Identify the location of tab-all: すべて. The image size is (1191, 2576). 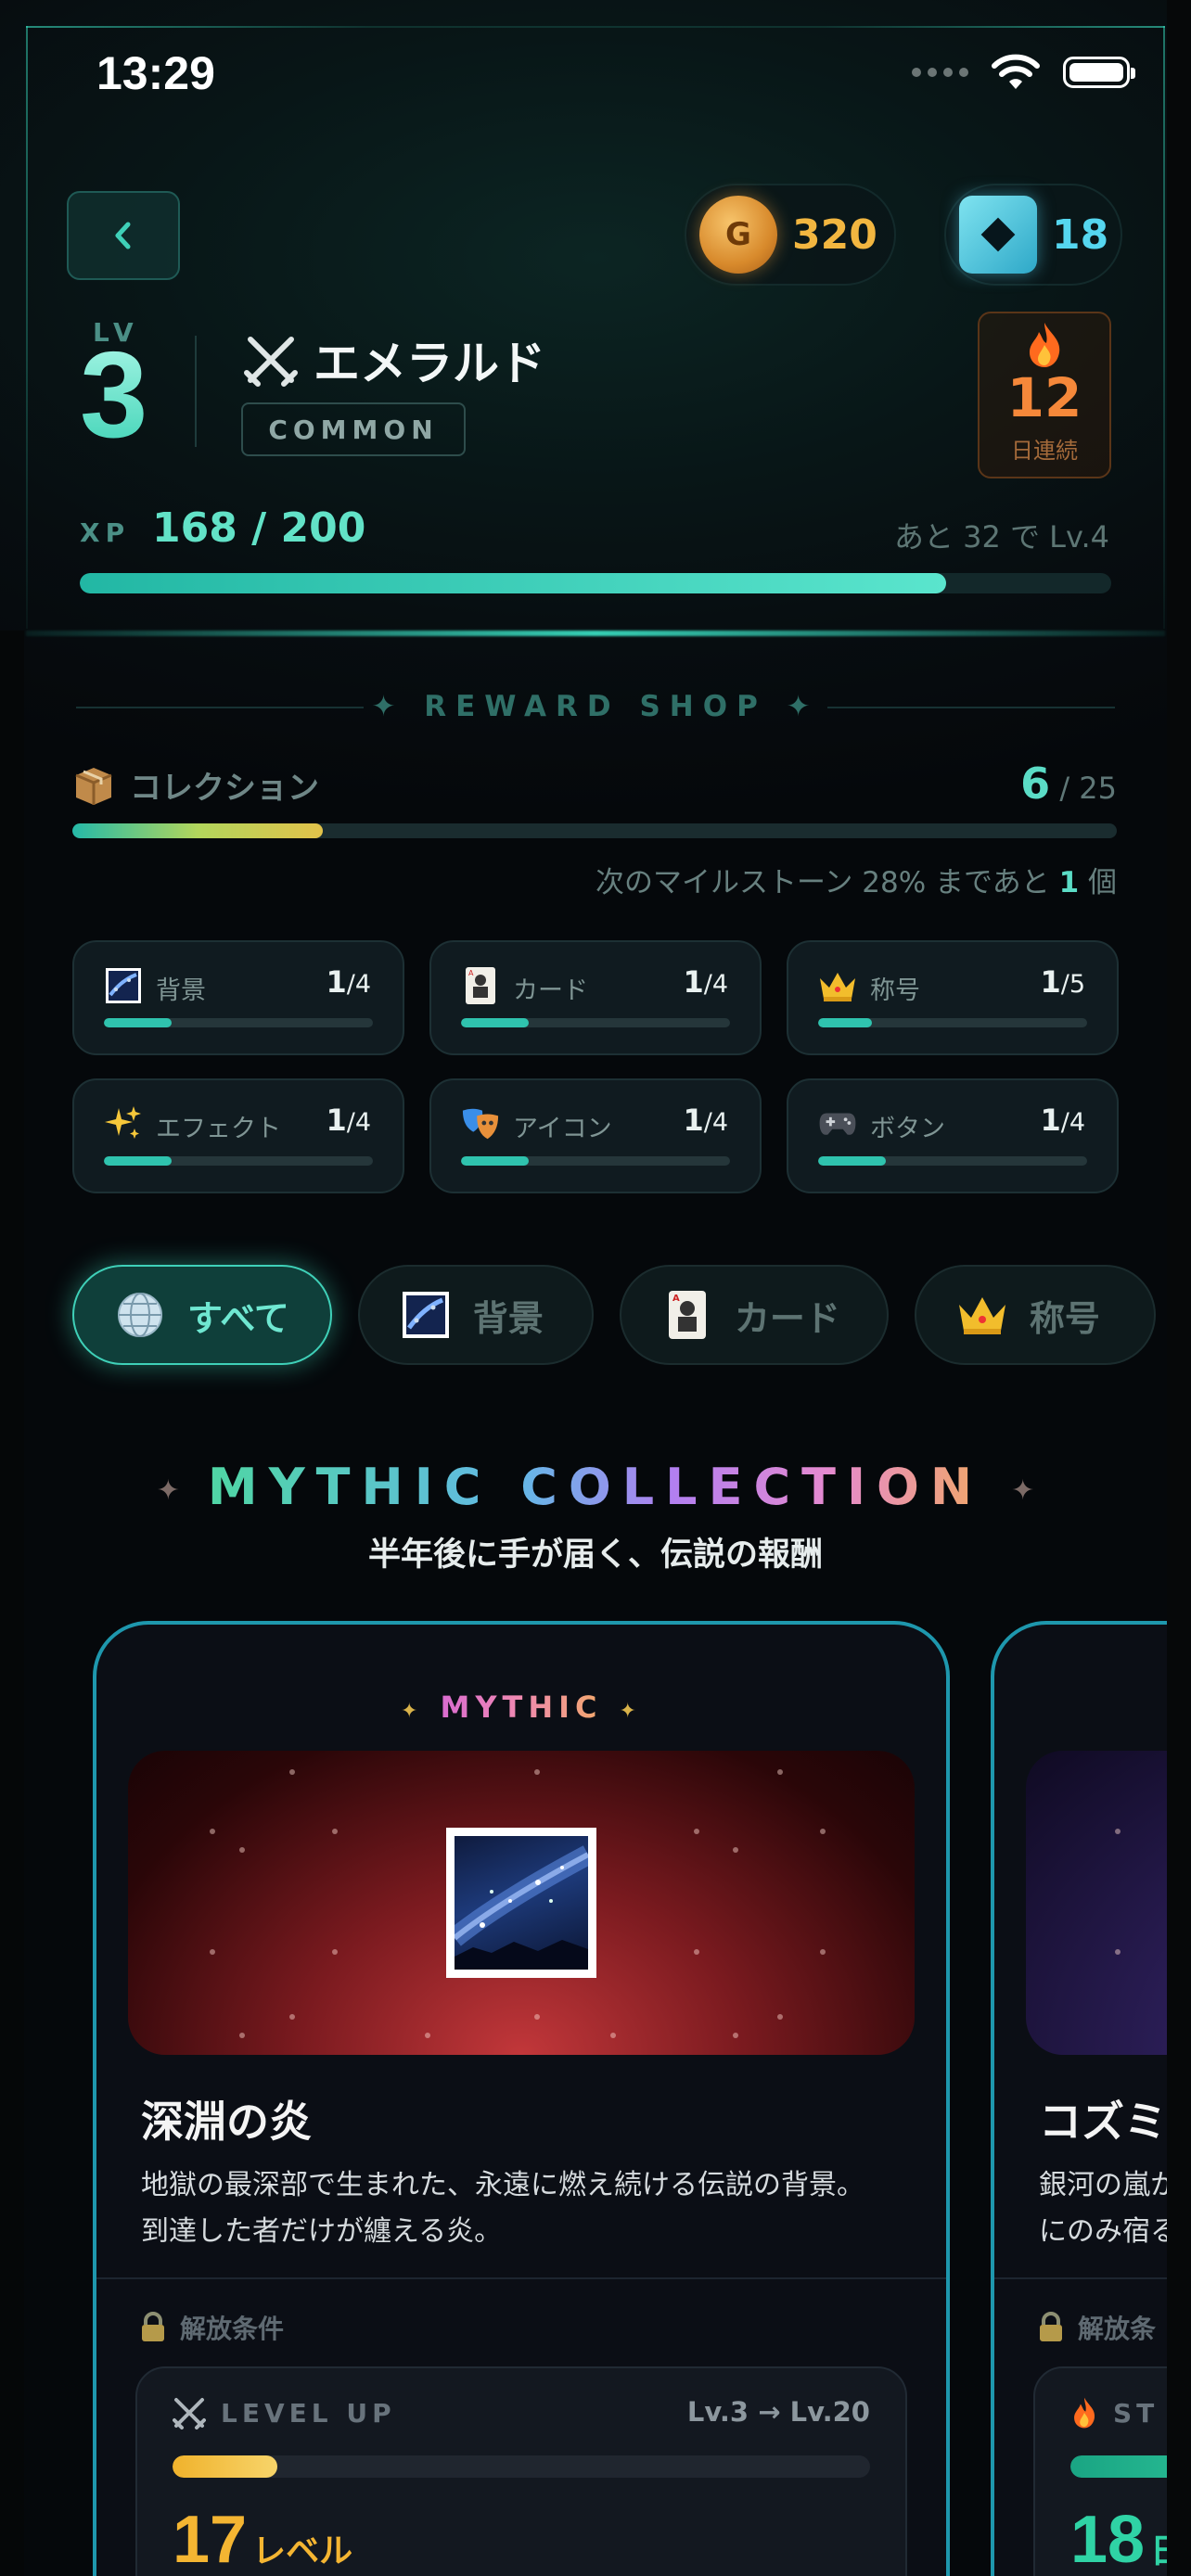
(202, 1315).